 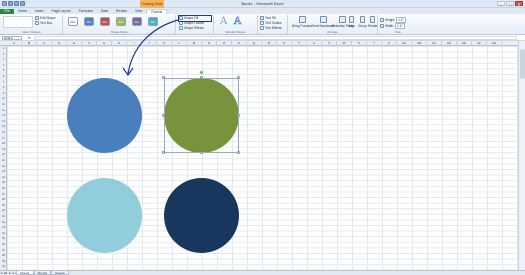 What do you see at coordinates (18, 22) in the screenshot?
I see `shapes-gallery` at bounding box center [18, 22].